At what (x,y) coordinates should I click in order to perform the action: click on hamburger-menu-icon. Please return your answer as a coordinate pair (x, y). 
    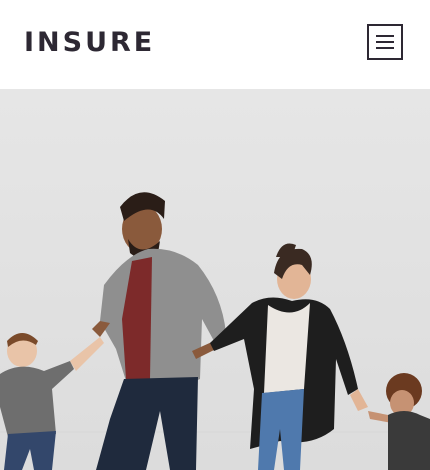
    Looking at the image, I should click on (385, 42).